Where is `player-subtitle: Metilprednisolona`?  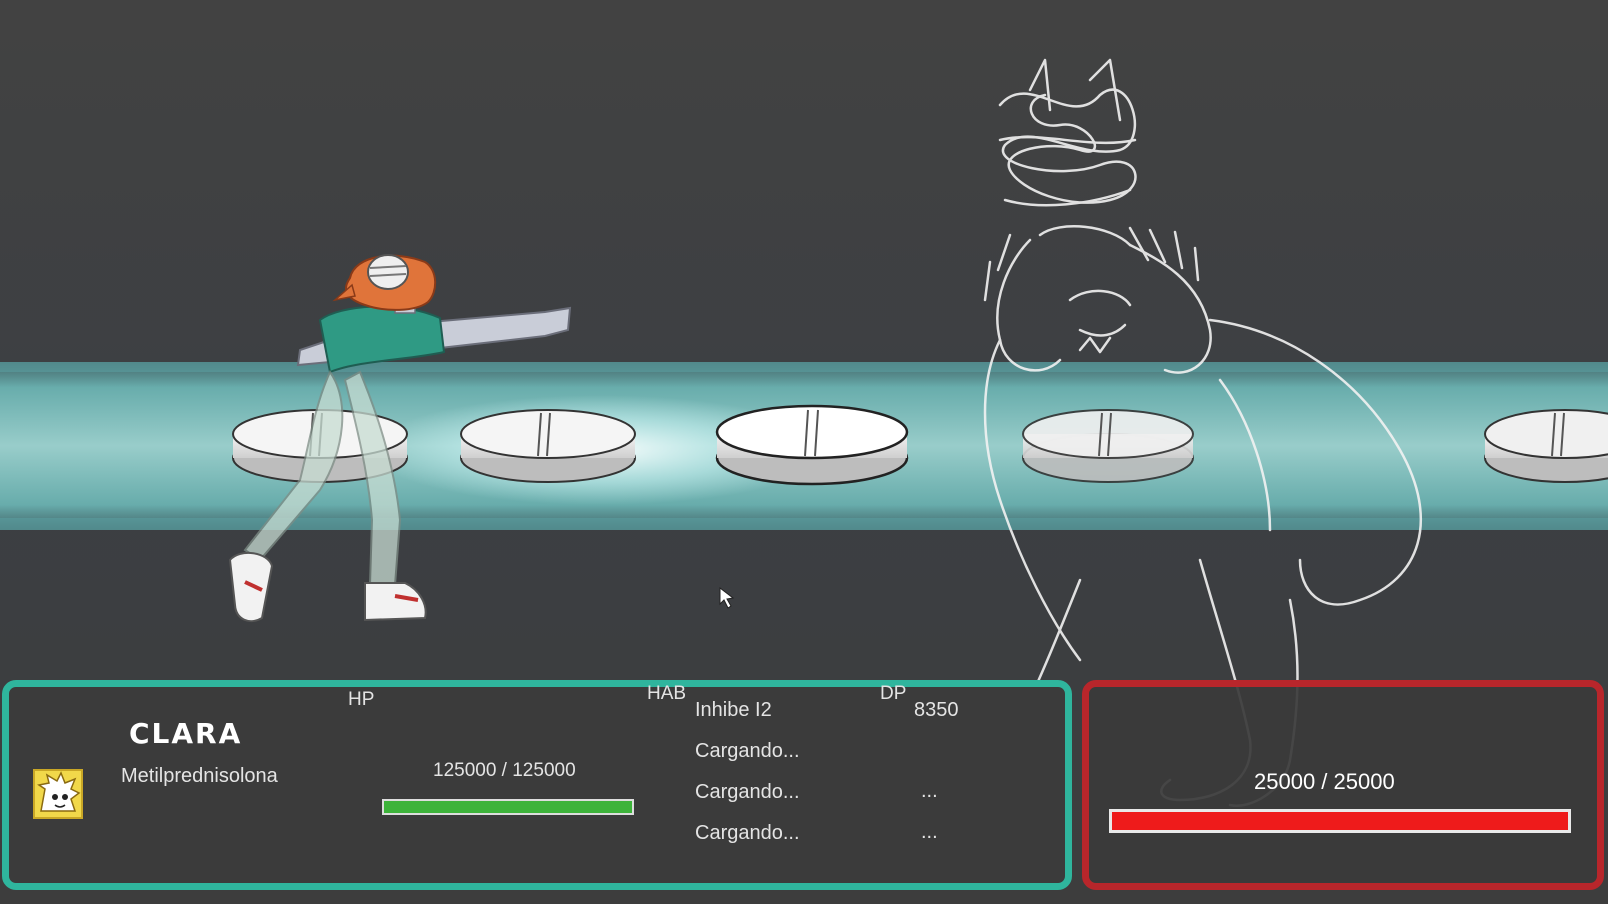
player-subtitle: Metilprednisolona is located at coordinates (199, 776).